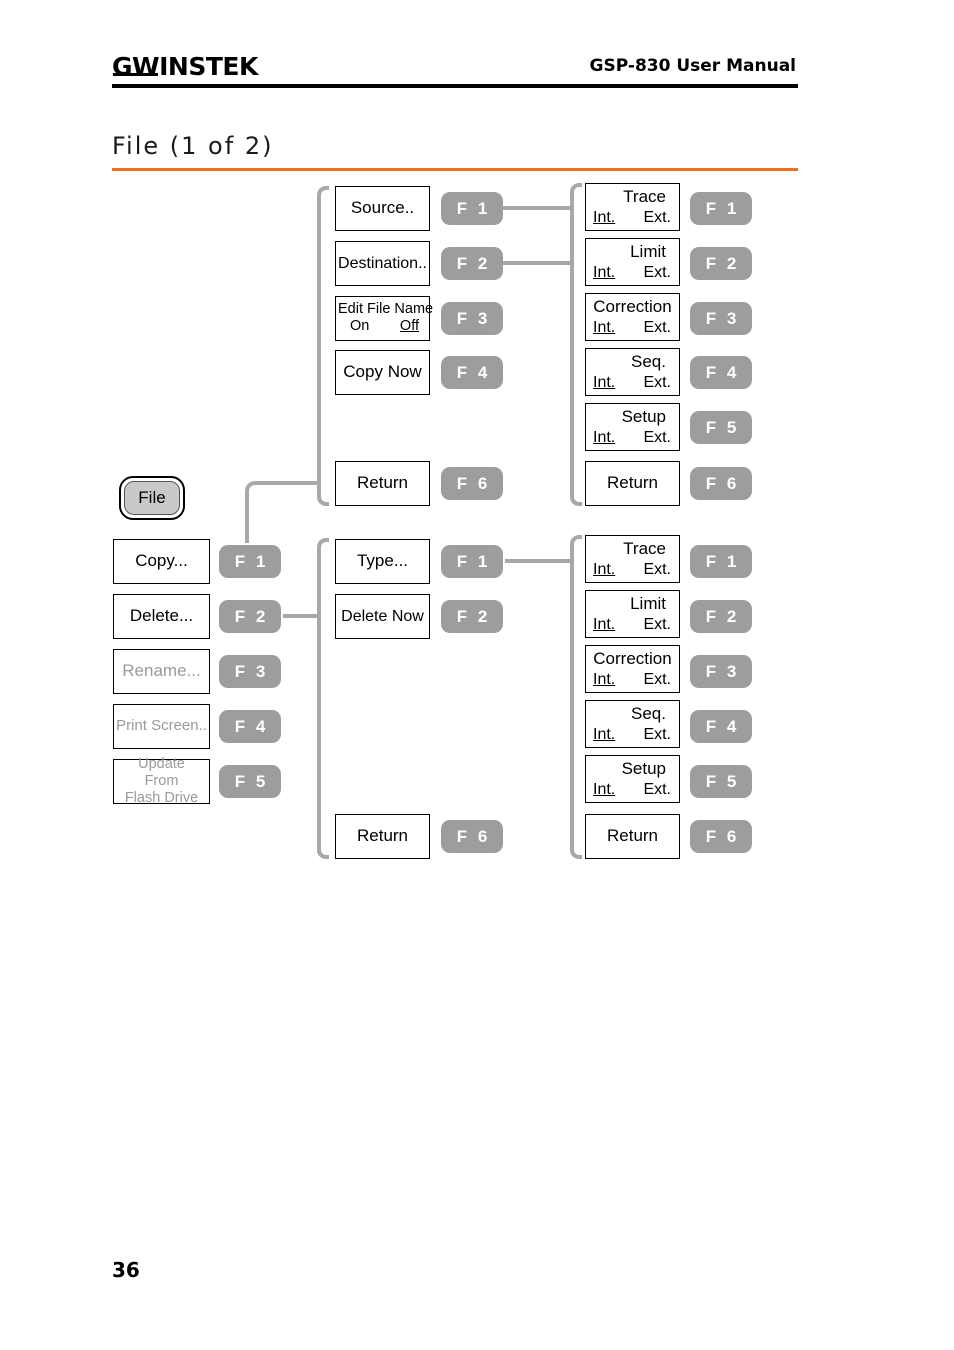 The height and width of the screenshot is (1350, 954). I want to click on fkey-f1-source: F 1, so click(472, 208).